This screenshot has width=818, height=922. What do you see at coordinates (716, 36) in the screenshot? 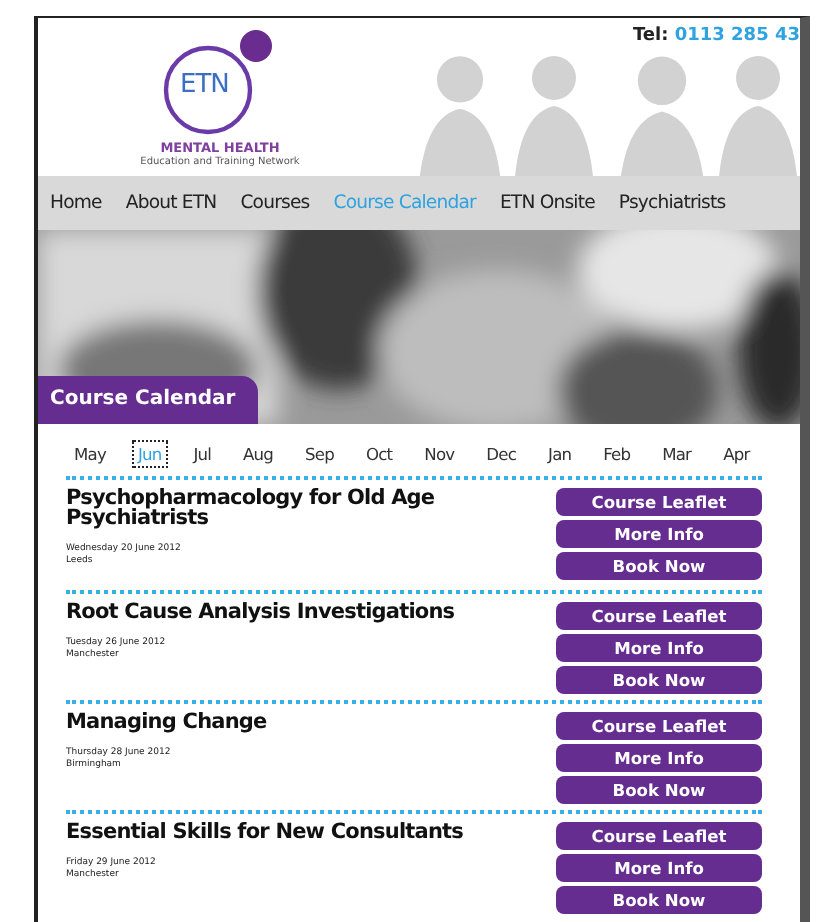
I see `phone-number: Tel: 0113 285 43` at bounding box center [716, 36].